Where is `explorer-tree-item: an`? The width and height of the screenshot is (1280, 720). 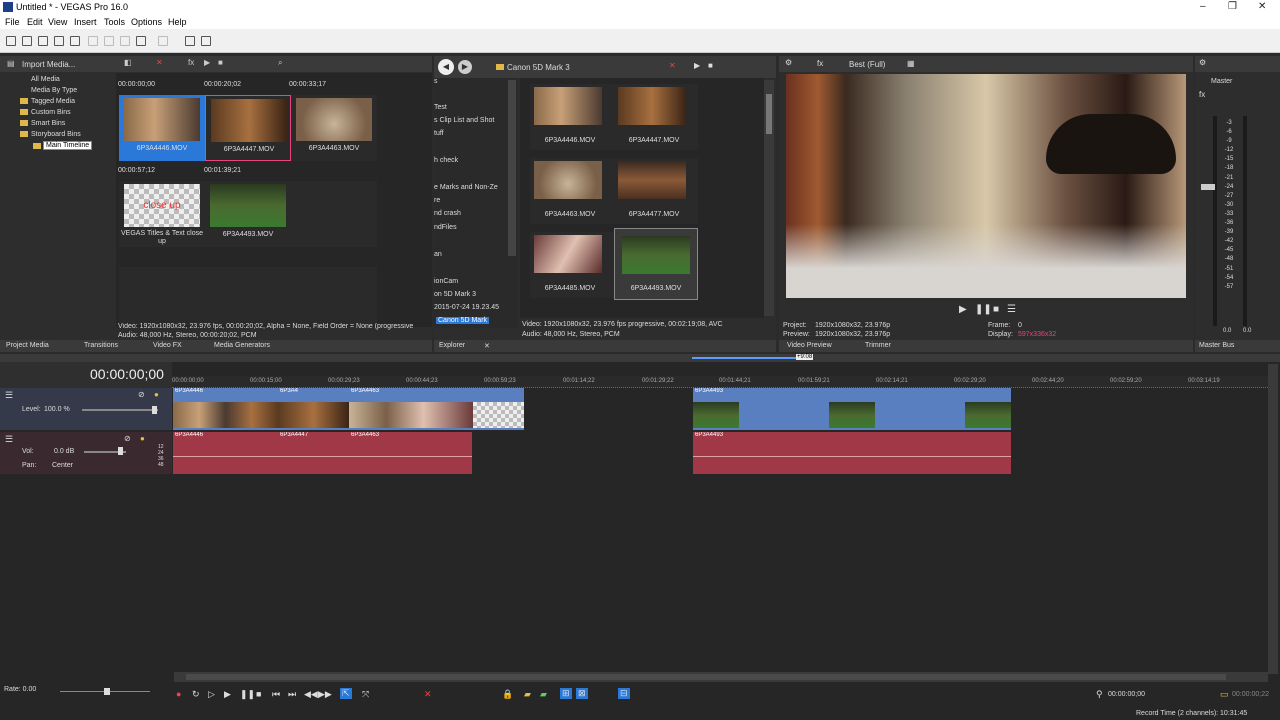
explorer-tree-item: an is located at coordinates (438, 254).